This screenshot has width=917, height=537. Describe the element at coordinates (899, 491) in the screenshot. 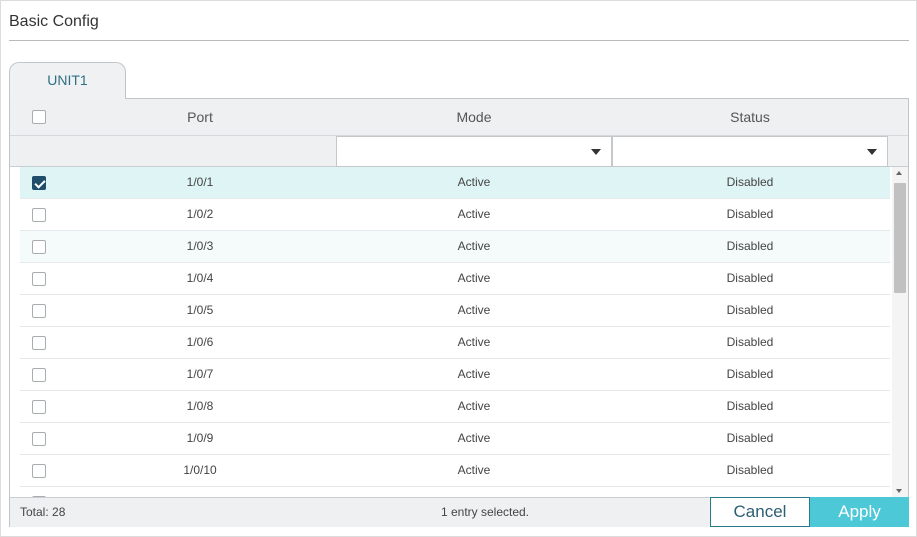

I see `scroll-down-icon` at that location.